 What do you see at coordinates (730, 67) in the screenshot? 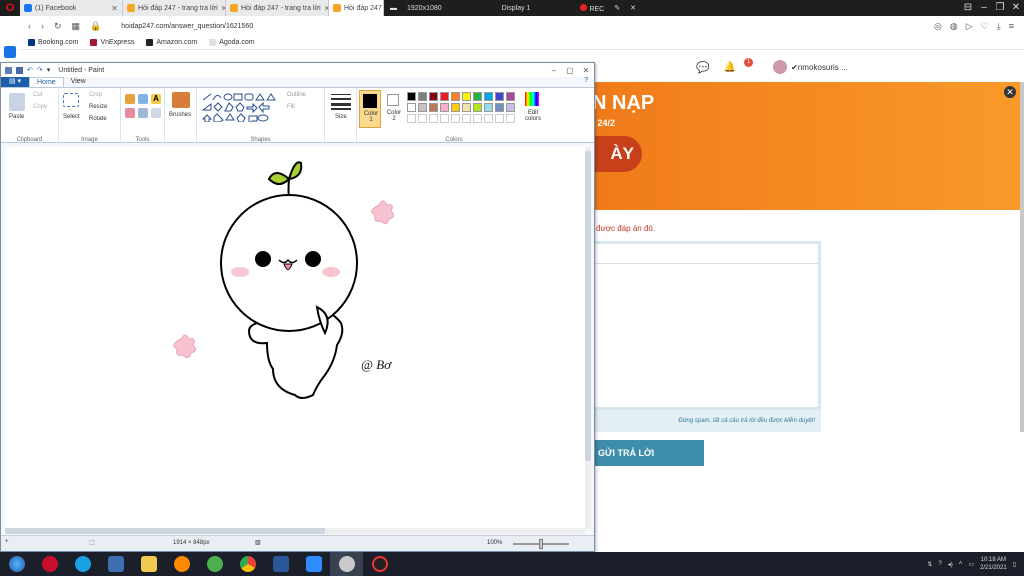
I see `bell-icon: 🔔` at bounding box center [730, 67].